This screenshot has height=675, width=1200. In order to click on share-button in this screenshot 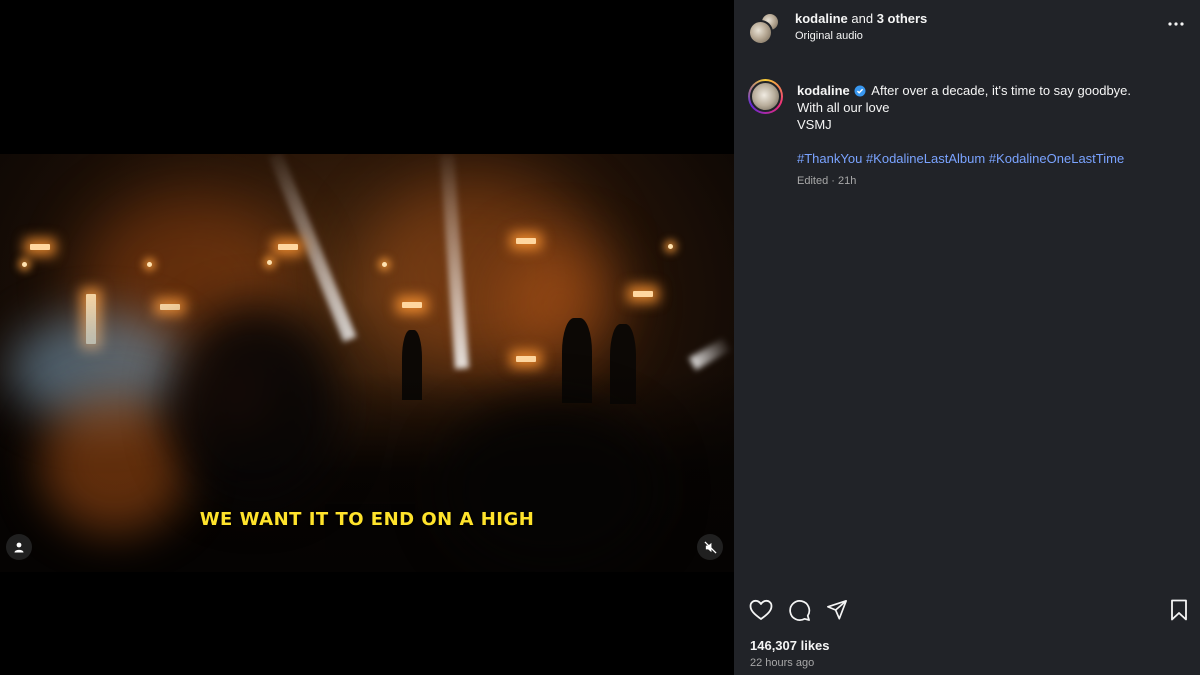, I will do `click(837, 610)`.